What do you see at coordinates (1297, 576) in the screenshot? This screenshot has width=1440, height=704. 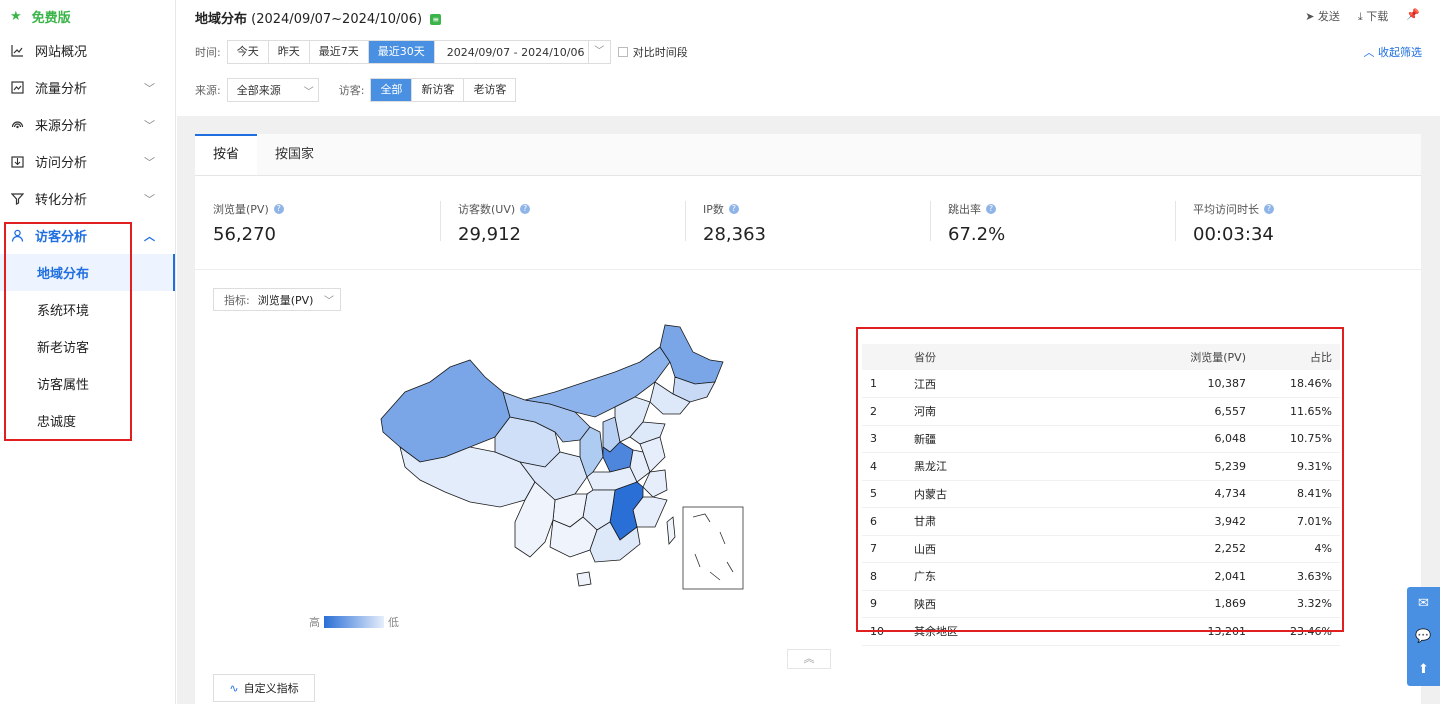 I see `share-cell: 3.63%` at bounding box center [1297, 576].